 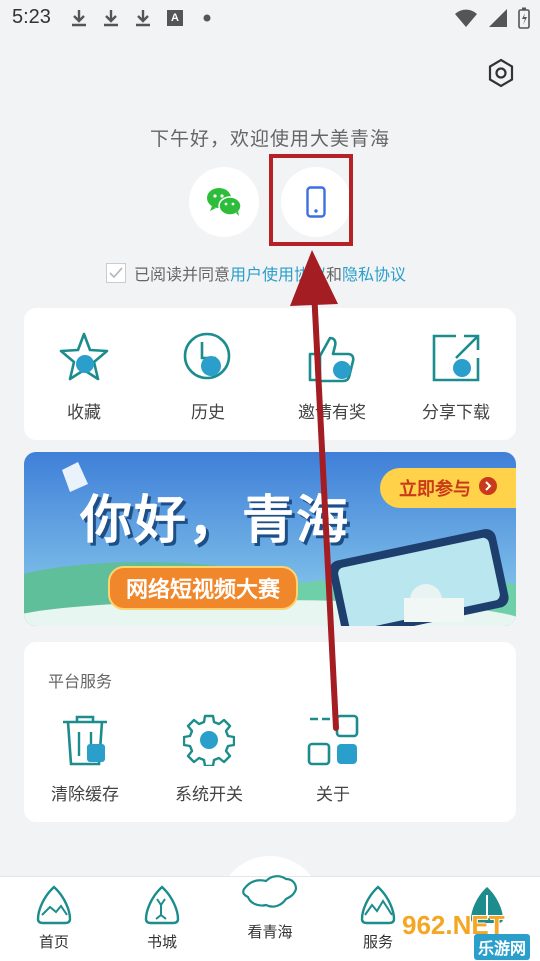 I want to click on check-icon, so click(x=116, y=273).